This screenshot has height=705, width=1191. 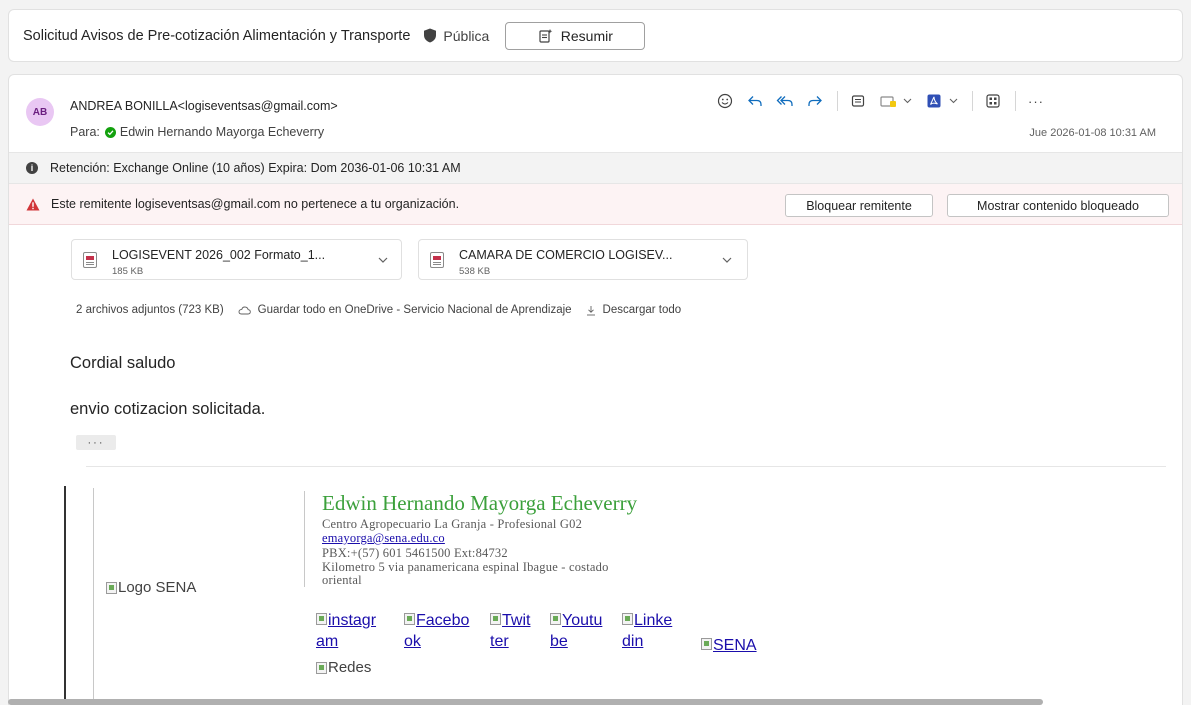 What do you see at coordinates (32, 168) in the screenshot?
I see `info-icon: i` at bounding box center [32, 168].